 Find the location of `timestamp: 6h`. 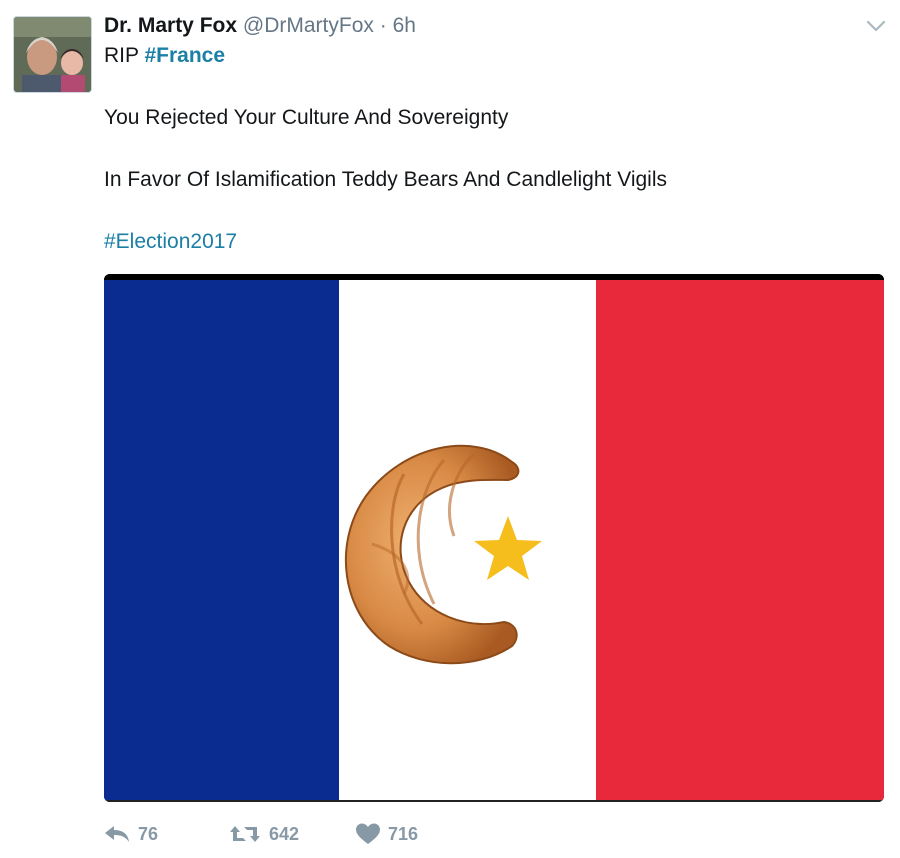

timestamp: 6h is located at coordinates (404, 25).